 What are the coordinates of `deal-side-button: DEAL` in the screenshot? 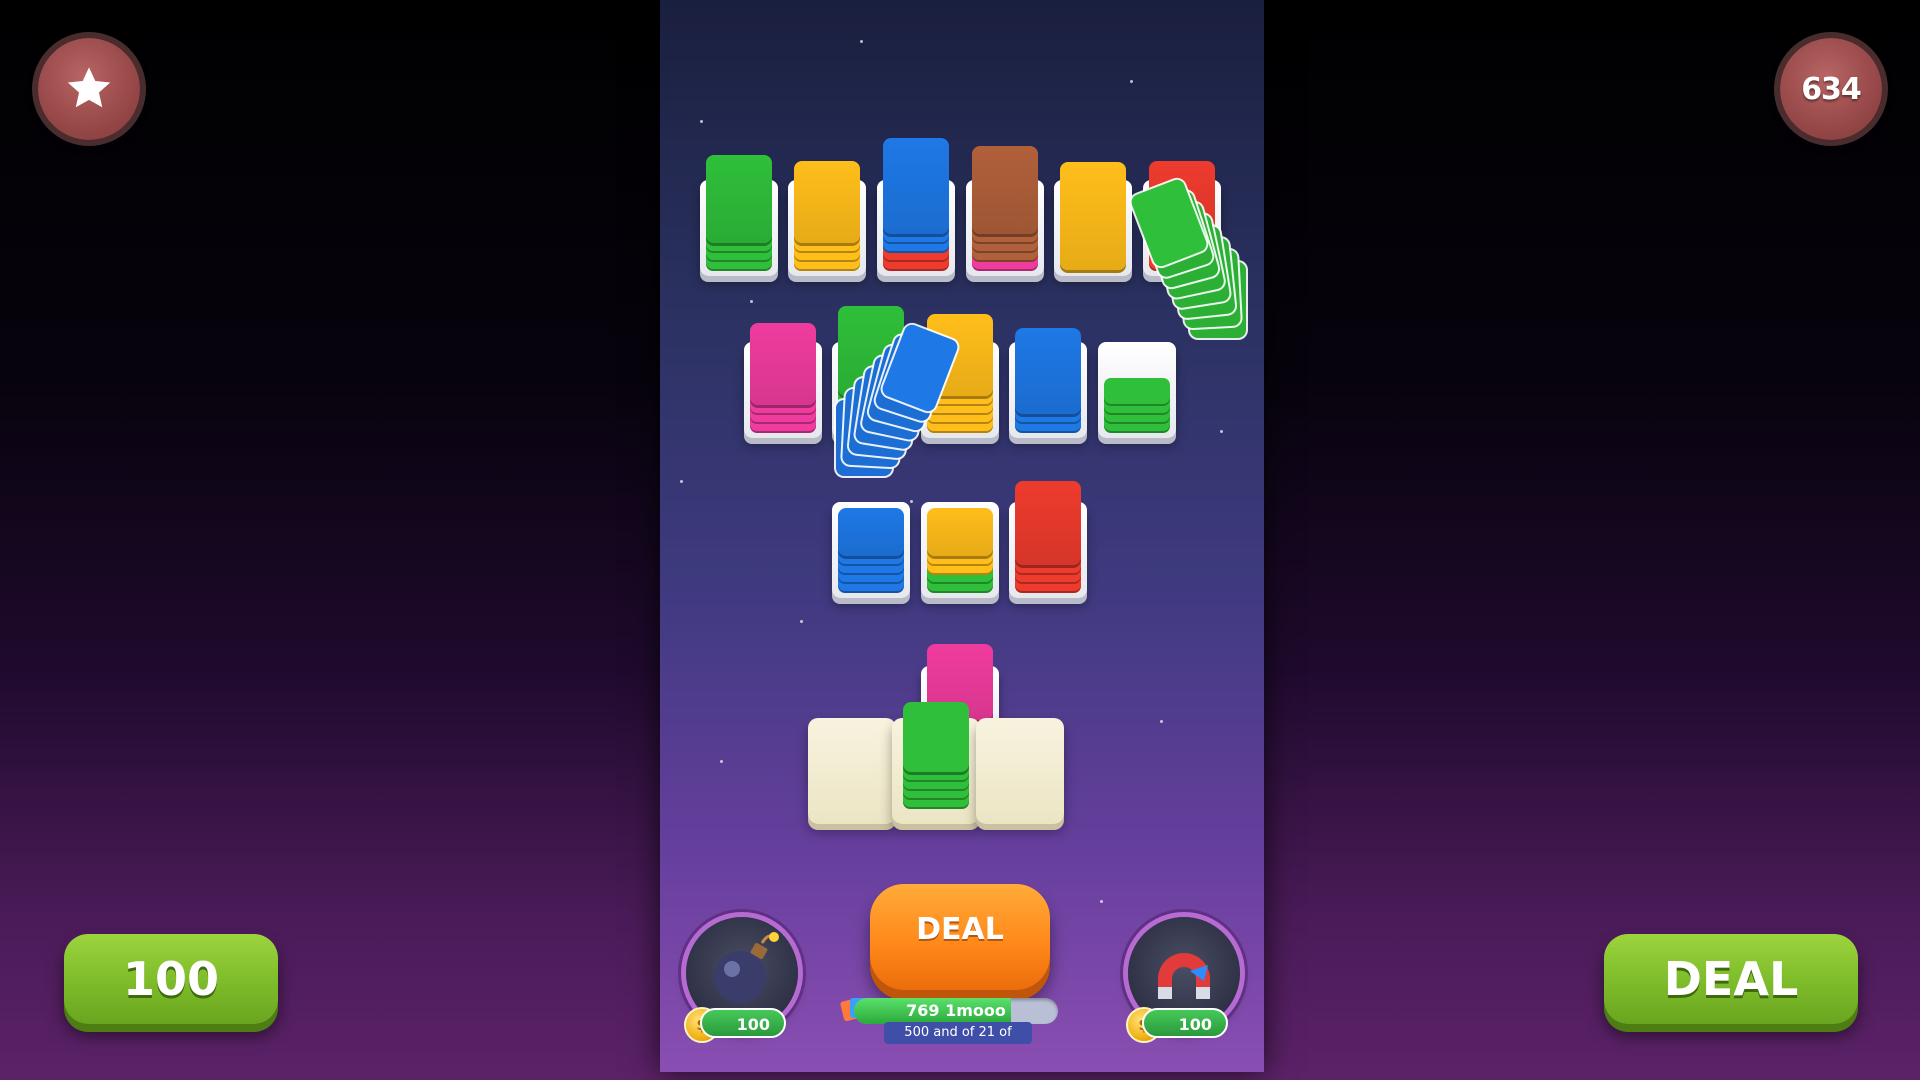 It's located at (1731, 979).